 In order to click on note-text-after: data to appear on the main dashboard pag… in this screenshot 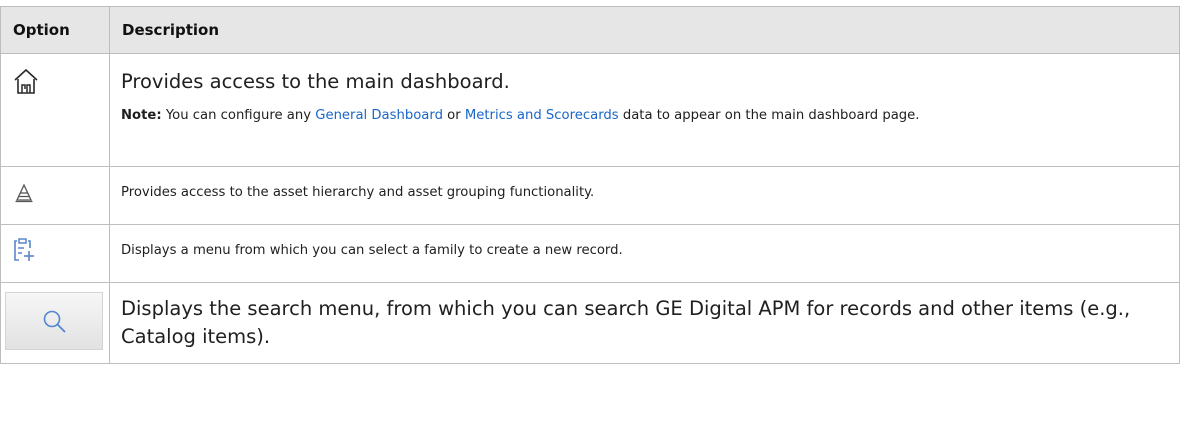, I will do `click(771, 115)`.